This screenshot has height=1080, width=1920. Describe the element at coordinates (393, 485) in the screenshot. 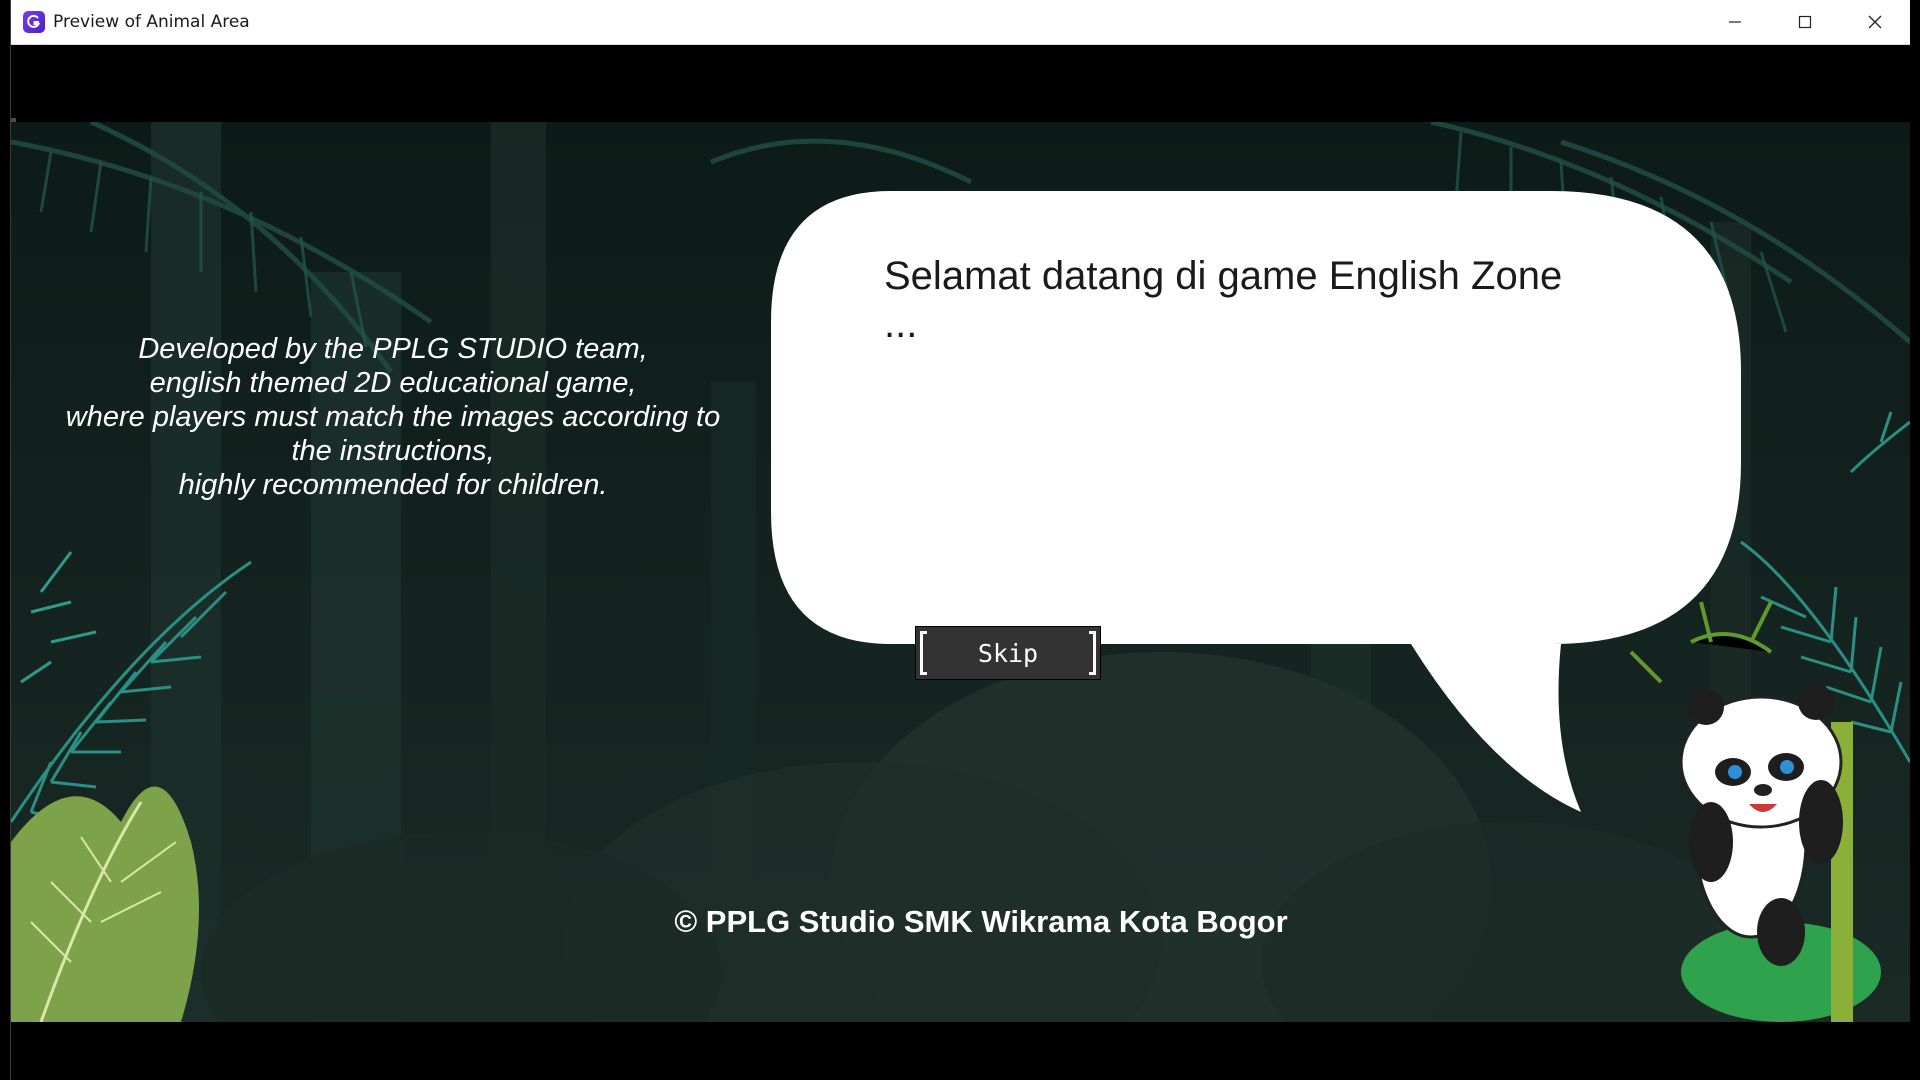

I see `credits-line: highly recommended for children.` at that location.